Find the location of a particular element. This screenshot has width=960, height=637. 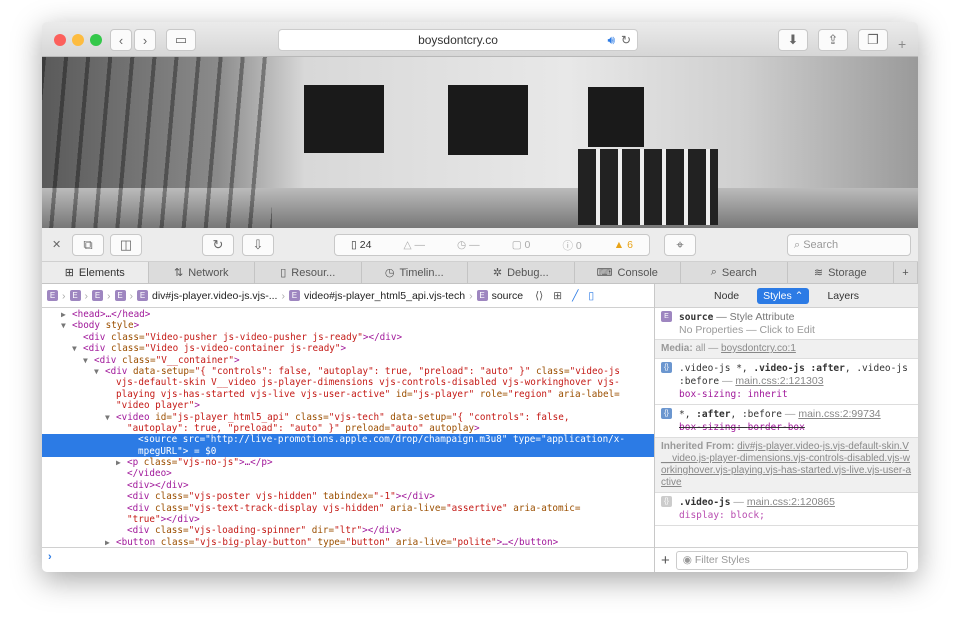

address-bar: boysdontcry.co 🔊︎ ↻ is located at coordinates (458, 40).